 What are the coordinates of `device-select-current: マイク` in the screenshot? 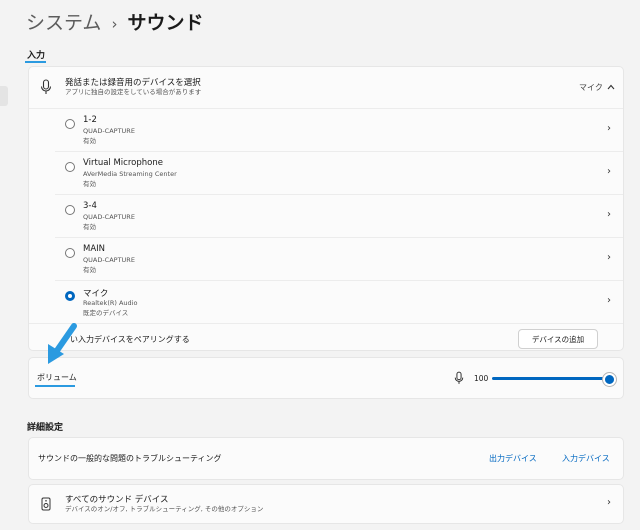 It's located at (591, 87).